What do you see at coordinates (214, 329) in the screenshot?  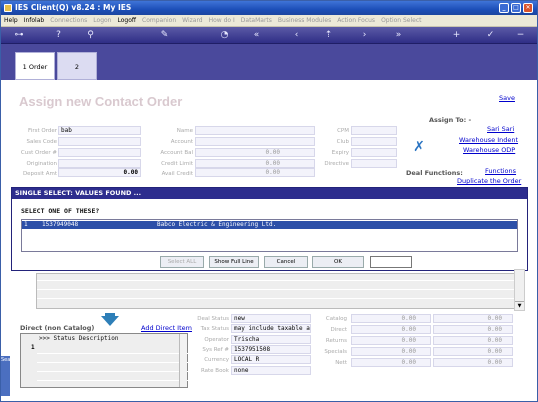 I see `tax-status-label: Tax Status` at bounding box center [214, 329].